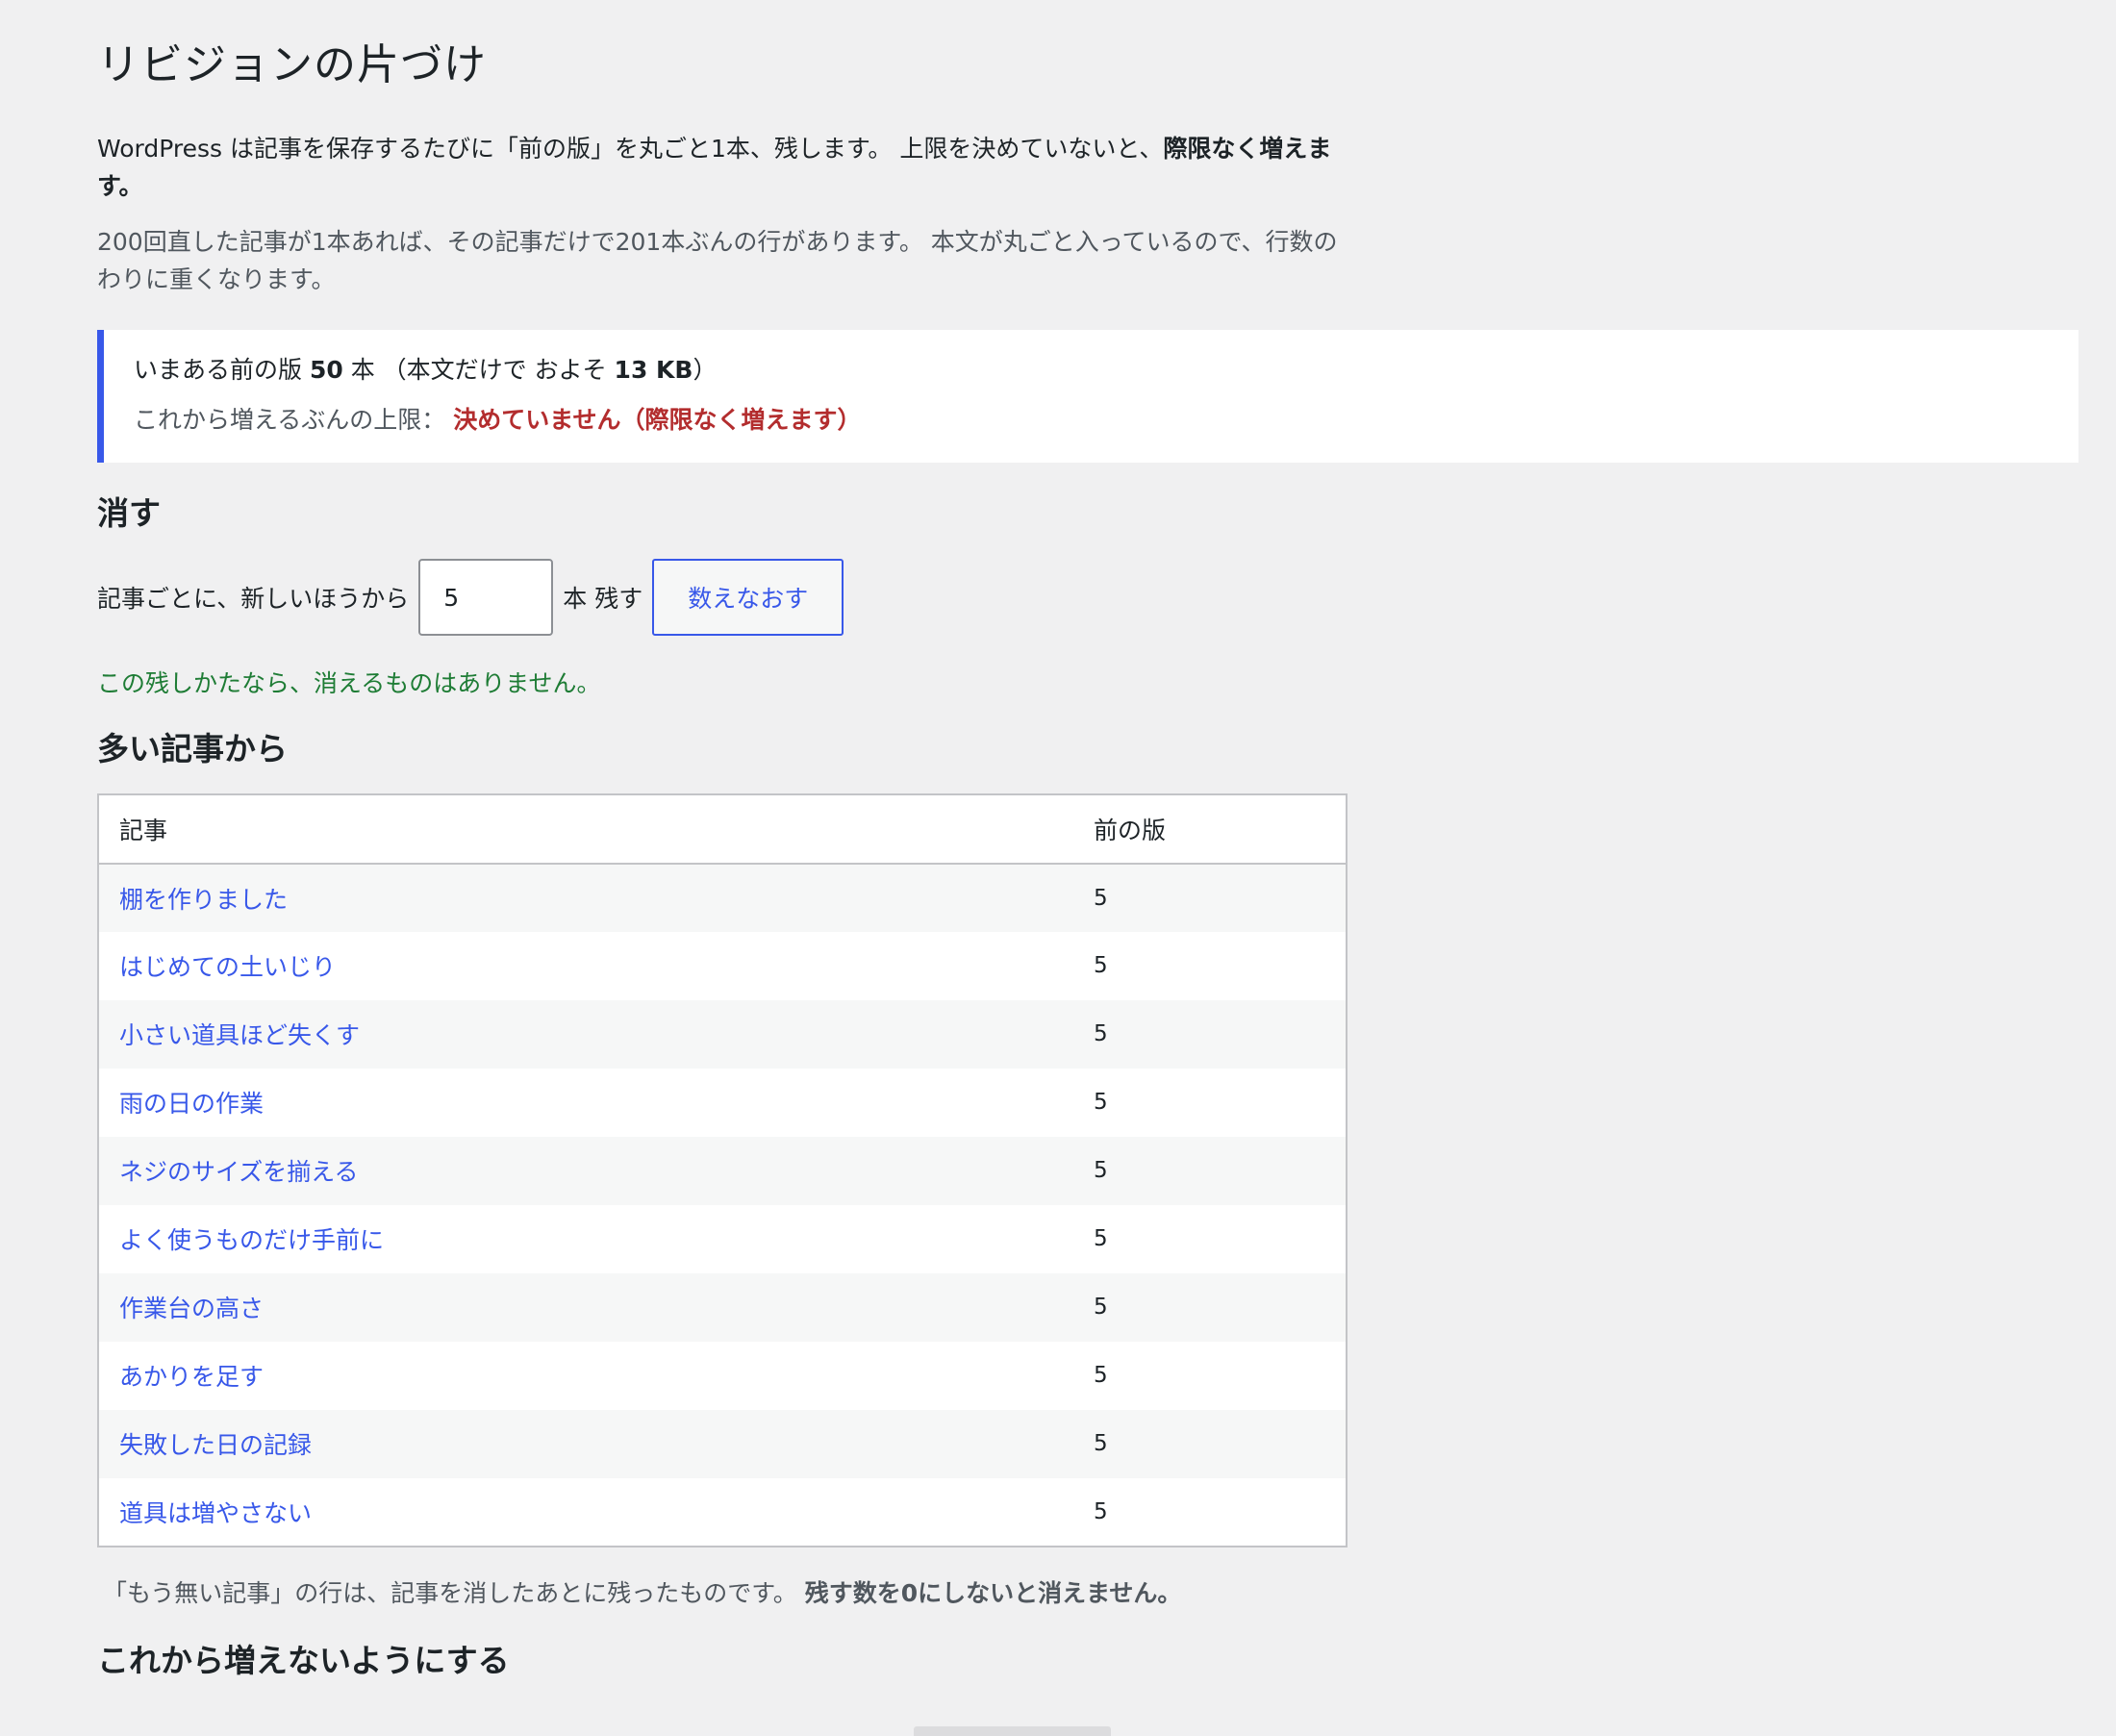 This screenshot has width=2116, height=1736. Describe the element at coordinates (722, 1307) in the screenshot. I see `table-row: 作業台の高さ 5` at that location.